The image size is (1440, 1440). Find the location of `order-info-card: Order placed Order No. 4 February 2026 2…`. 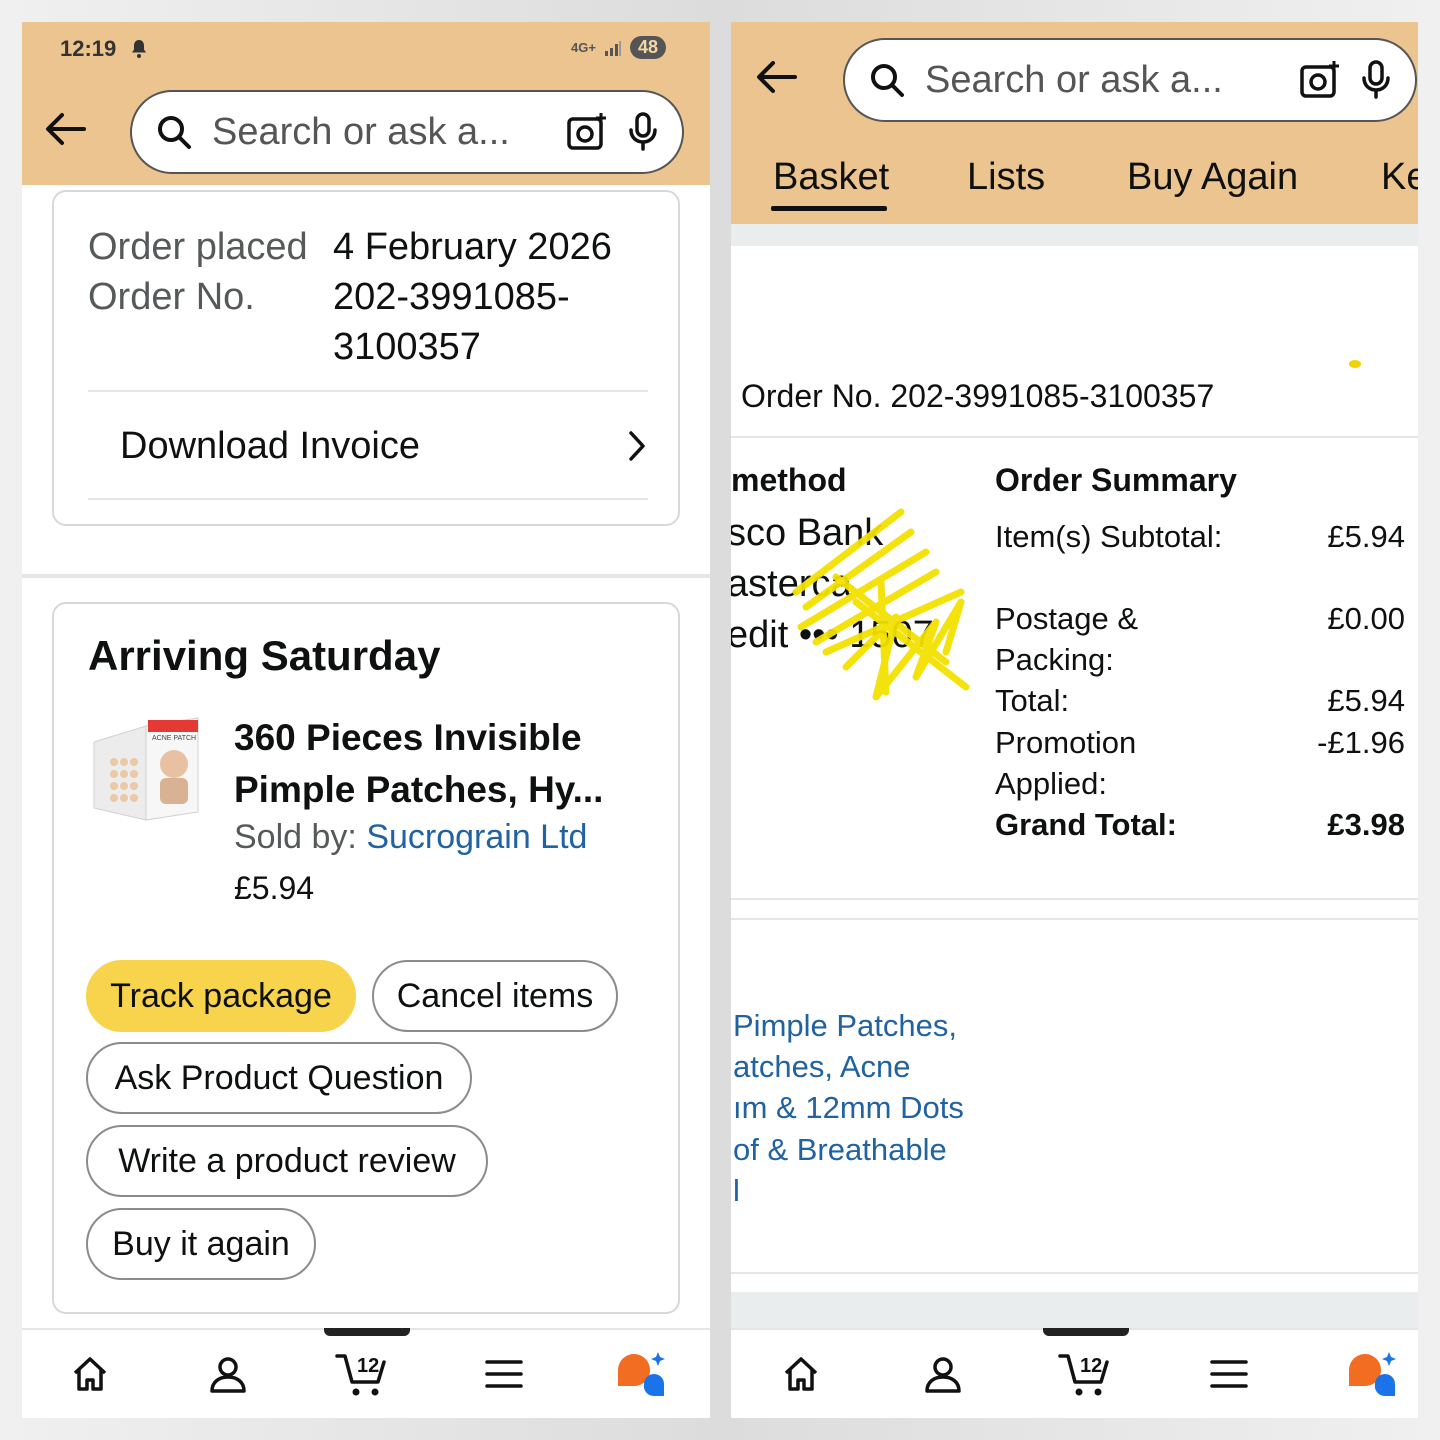

order-info-card: Order placed Order No. 4 February 2026 2… is located at coordinates (366, 358).